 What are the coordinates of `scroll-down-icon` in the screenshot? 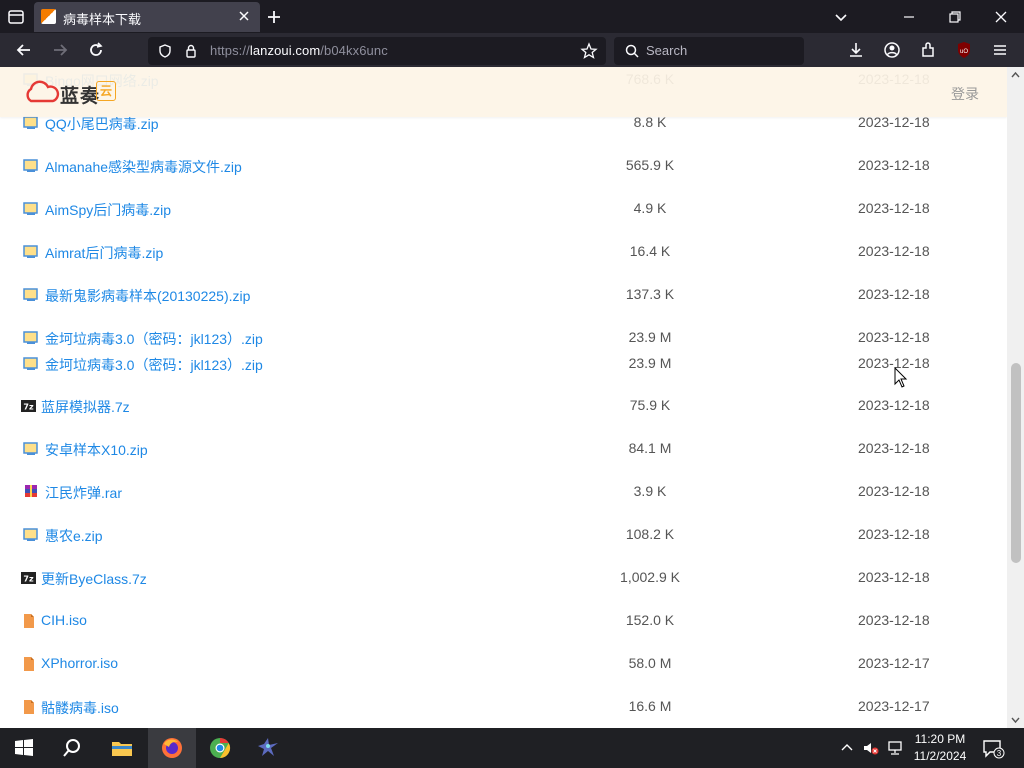 It's located at (1015, 720).